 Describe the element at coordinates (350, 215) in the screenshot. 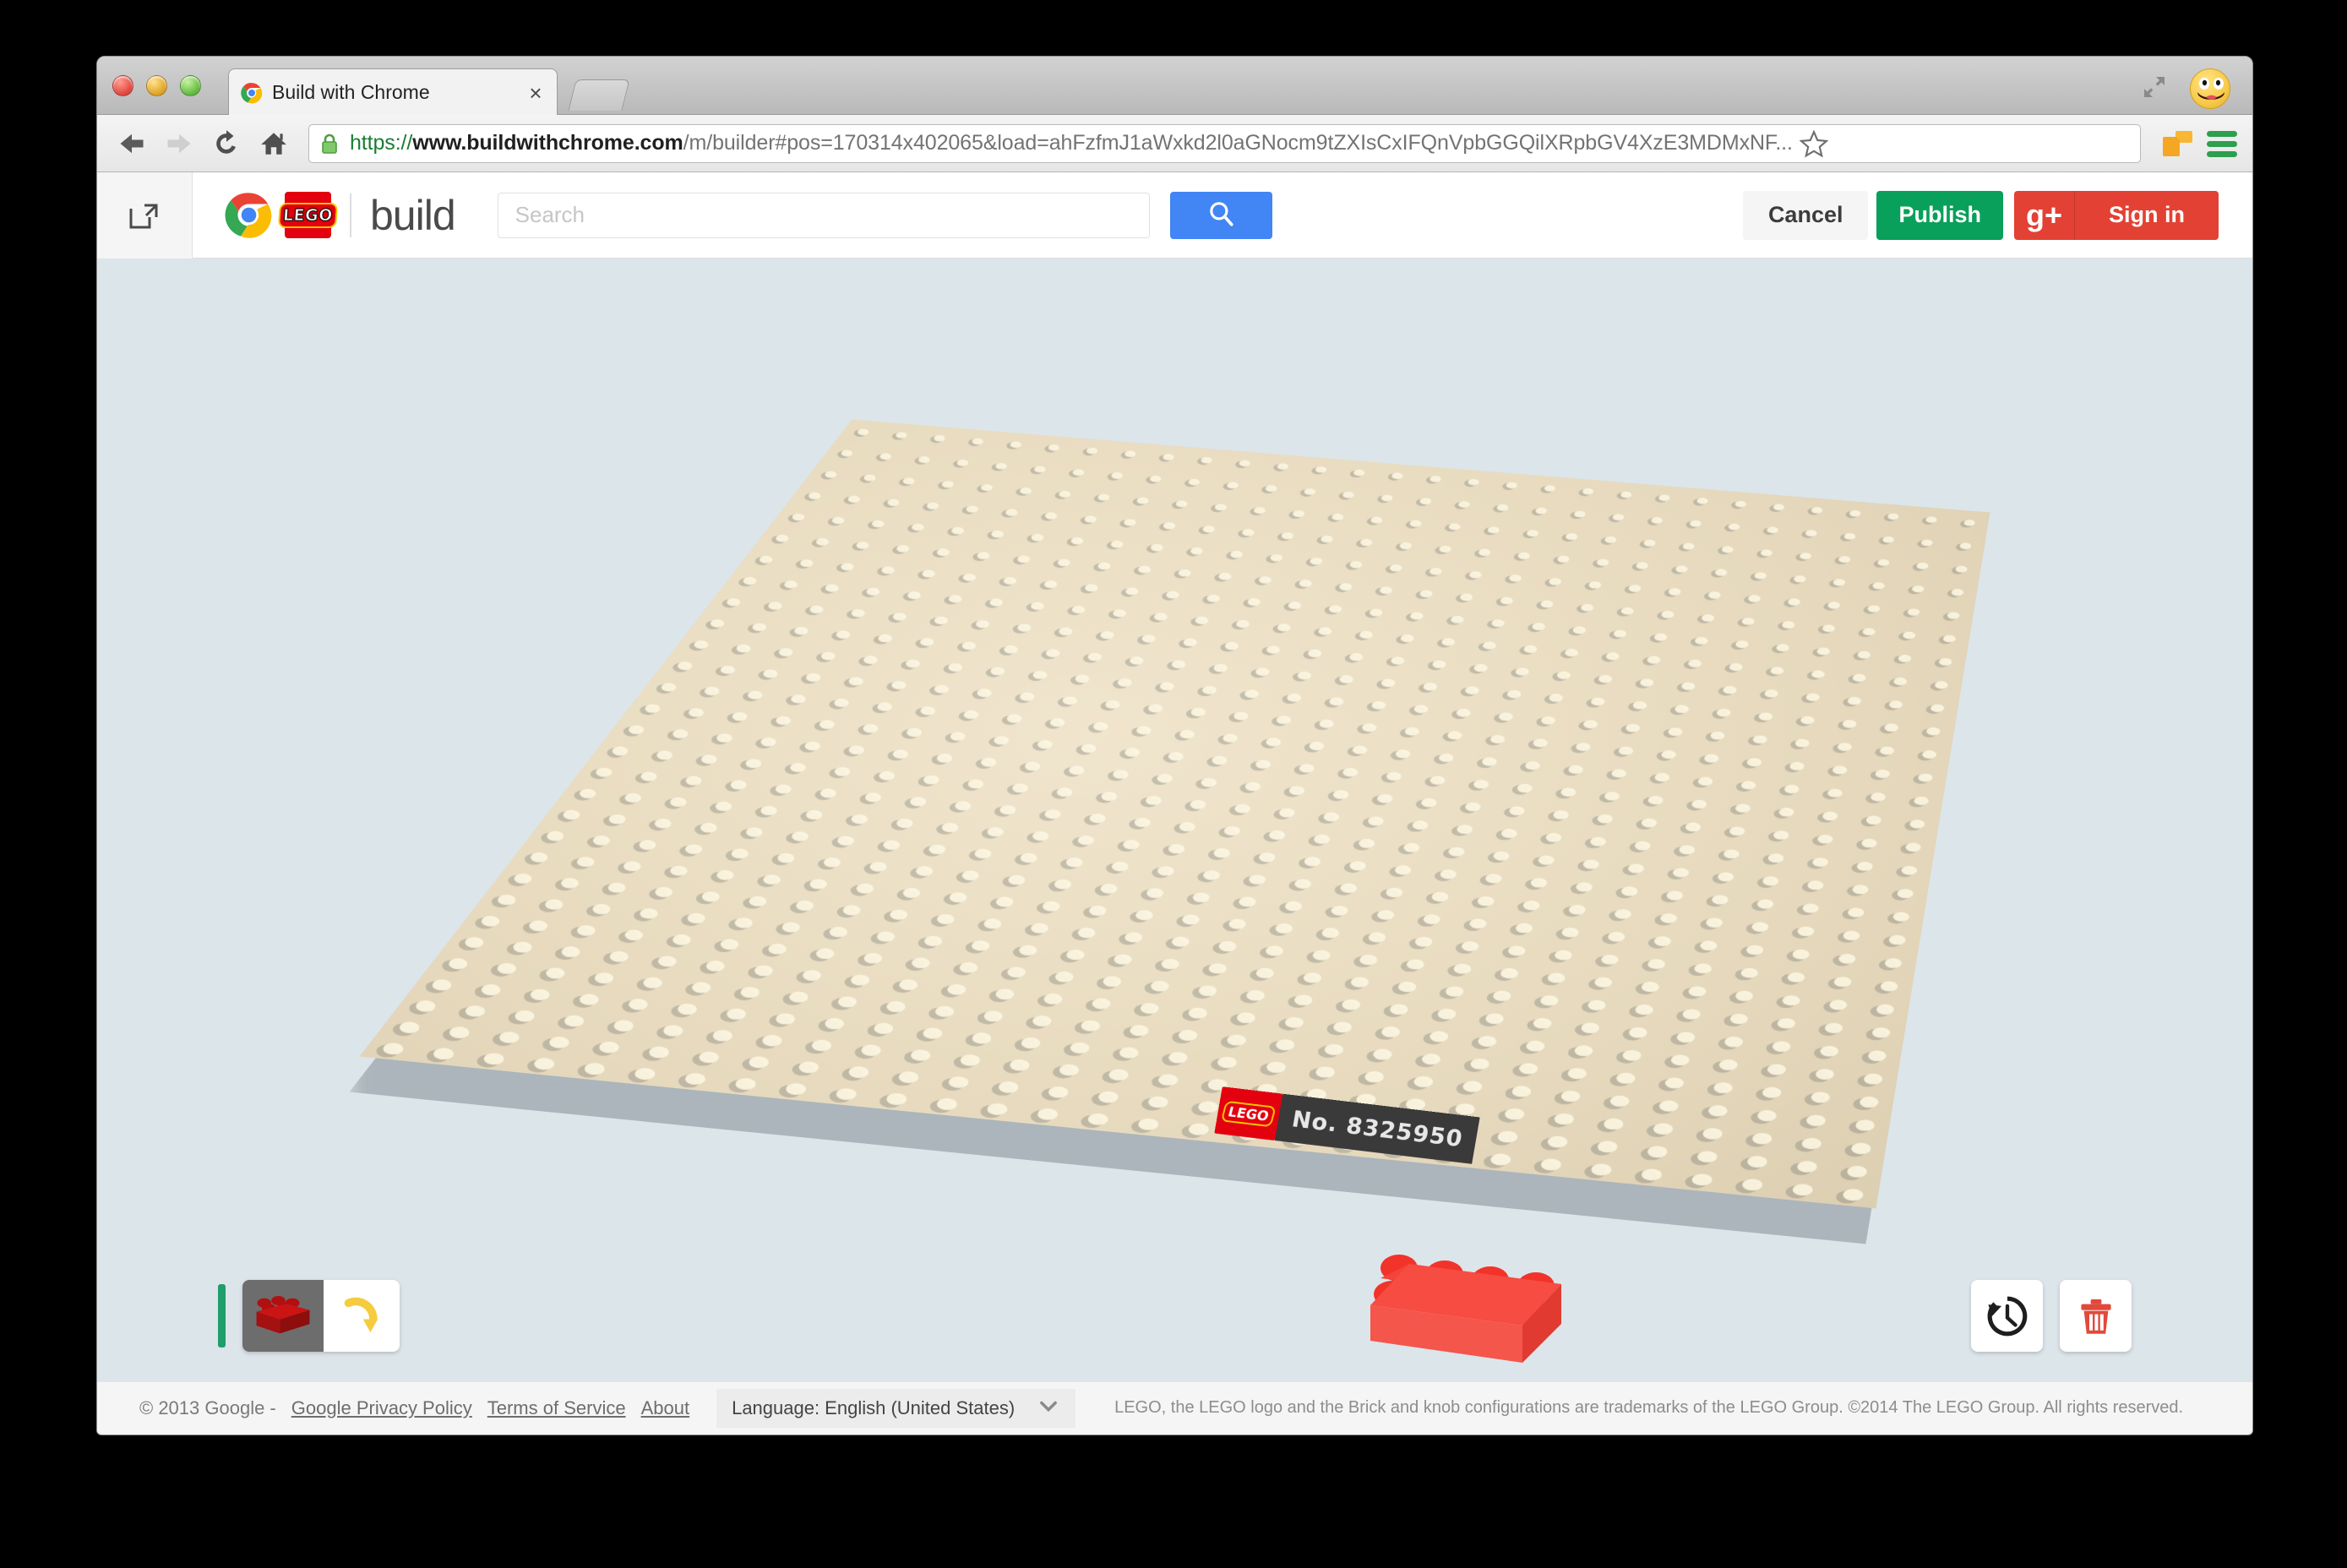

I see `brand-divider` at that location.